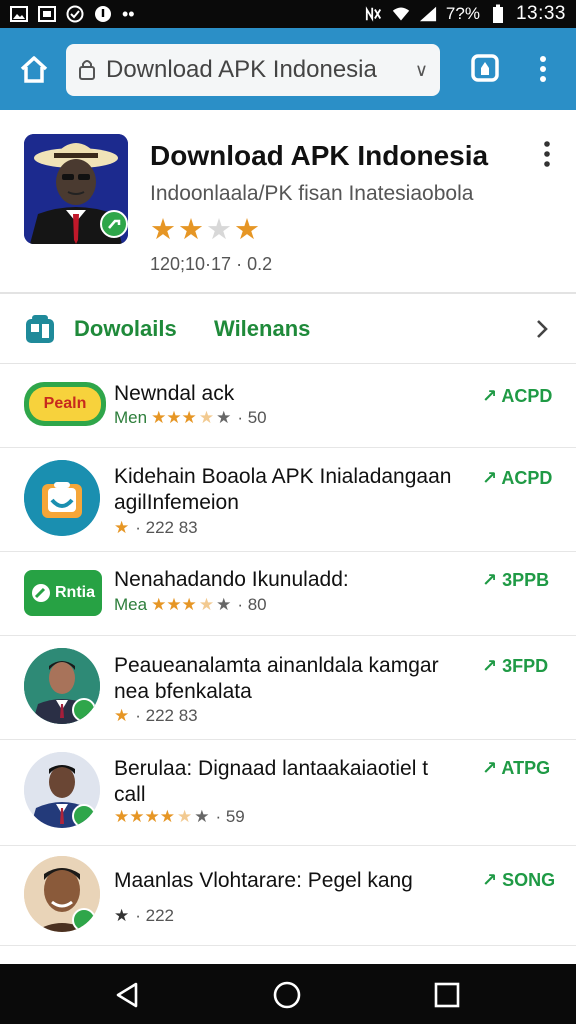 The width and height of the screenshot is (576, 1024). Describe the element at coordinates (312, 193) in the screenshot. I see `app-subtitle: Indoonlaala/PK fisan Inatesiaobola` at that location.